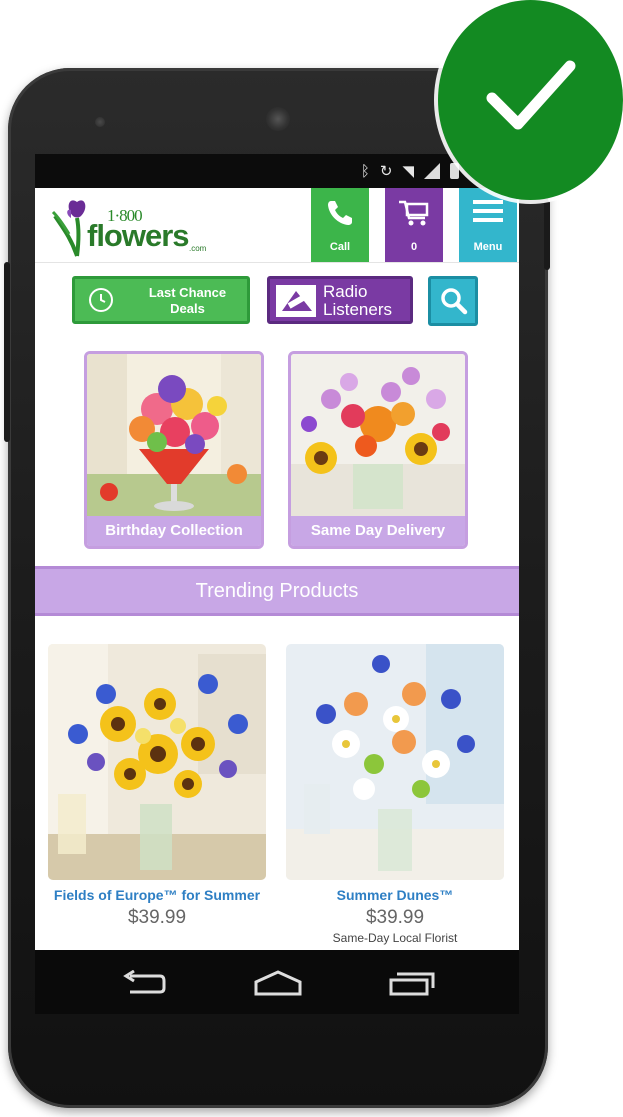  What do you see at coordinates (296, 301) in the screenshot?
I see `radio-icon` at bounding box center [296, 301].